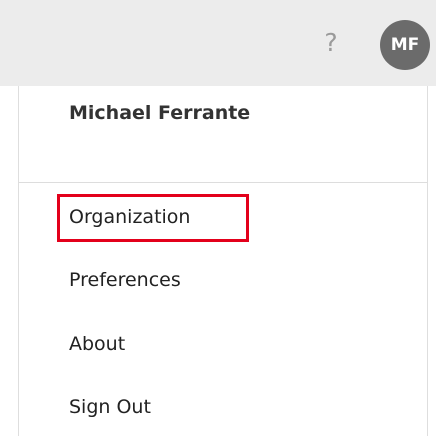  I want to click on menu-item-preferences: Preferences, so click(125, 280).